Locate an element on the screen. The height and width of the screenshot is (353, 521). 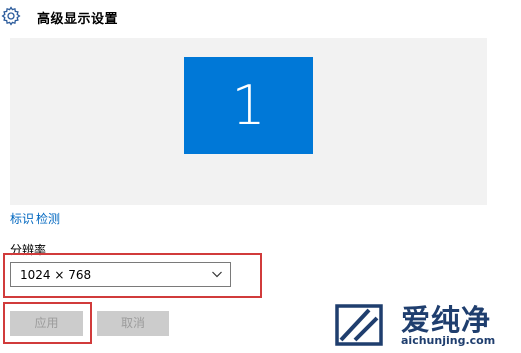
watermark-text: 爱纯净 is located at coordinates (446, 320).